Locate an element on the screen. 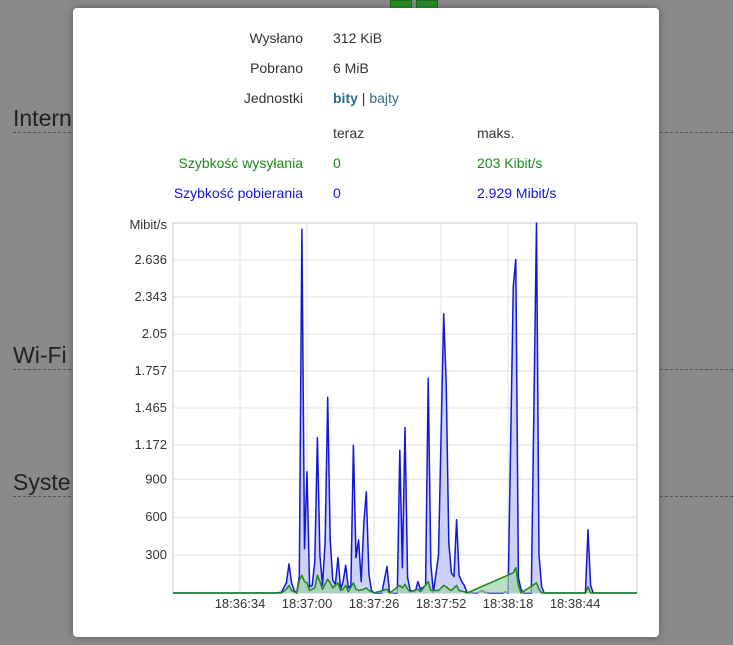  download-speed-now: 0 is located at coordinates (337, 193).